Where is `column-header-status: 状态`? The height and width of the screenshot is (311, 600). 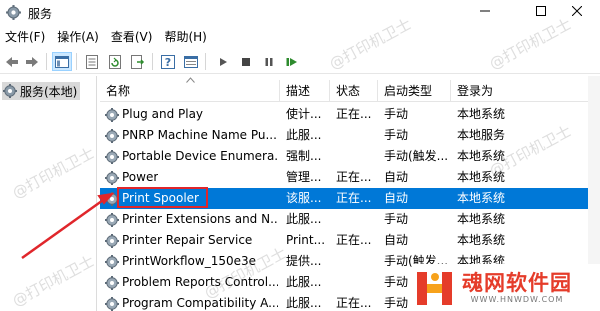 column-header-status: 状态 is located at coordinates (354, 91).